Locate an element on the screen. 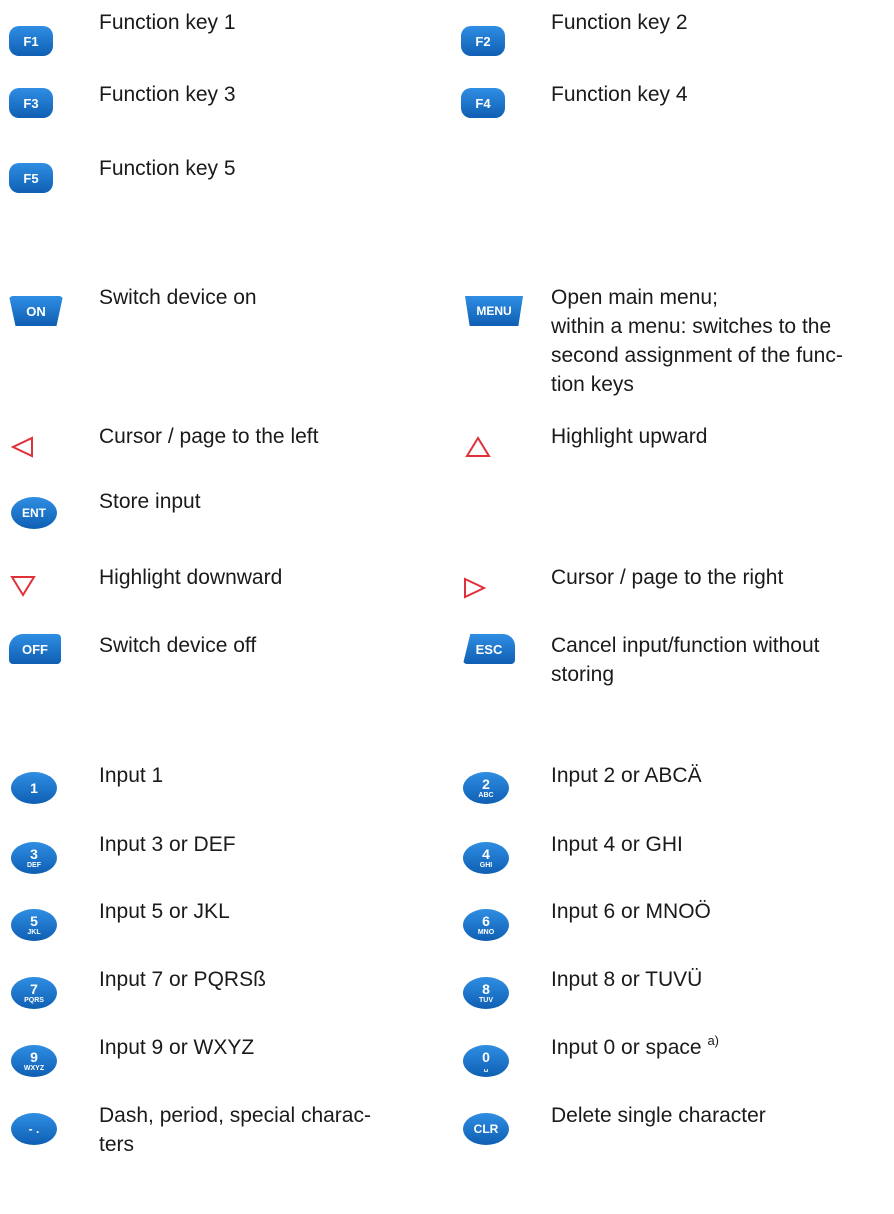 The width and height of the screenshot is (894, 1214). key-2: 2 ABC is located at coordinates (486, 788).